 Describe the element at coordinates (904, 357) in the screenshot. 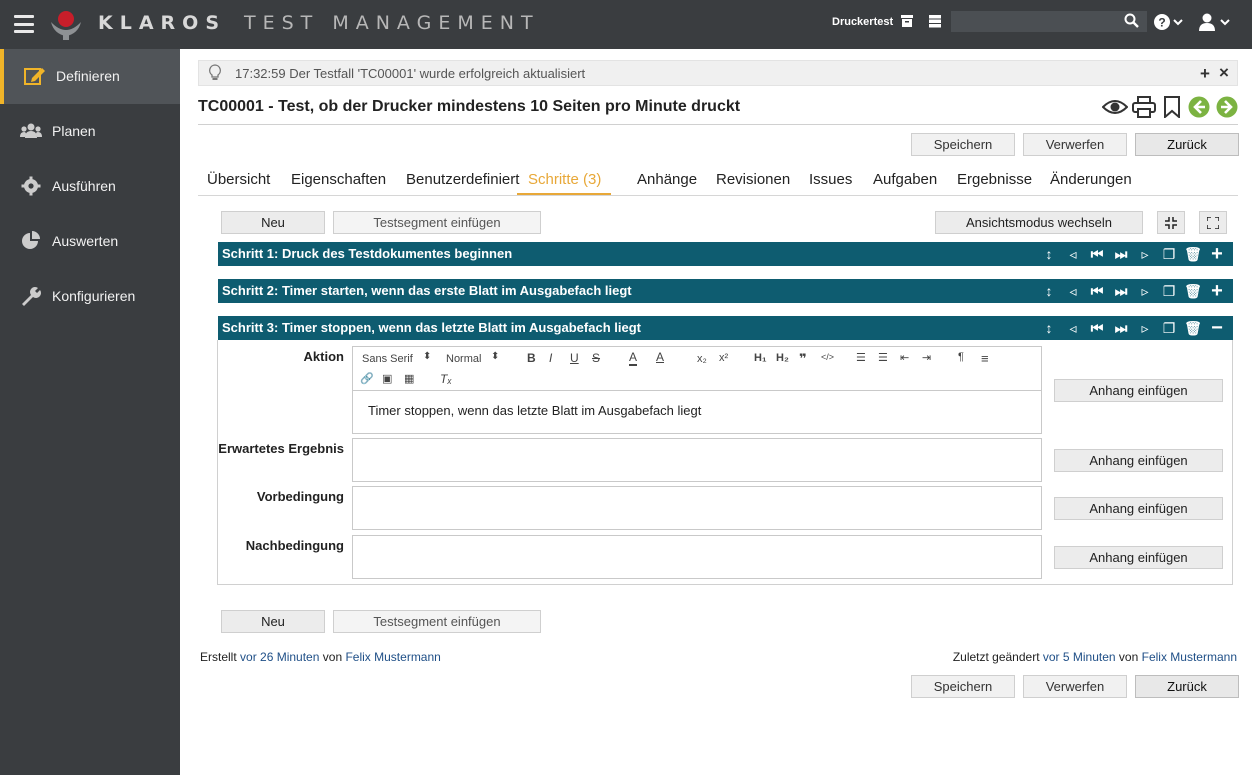

I see `outdent-icon: ⇤` at that location.